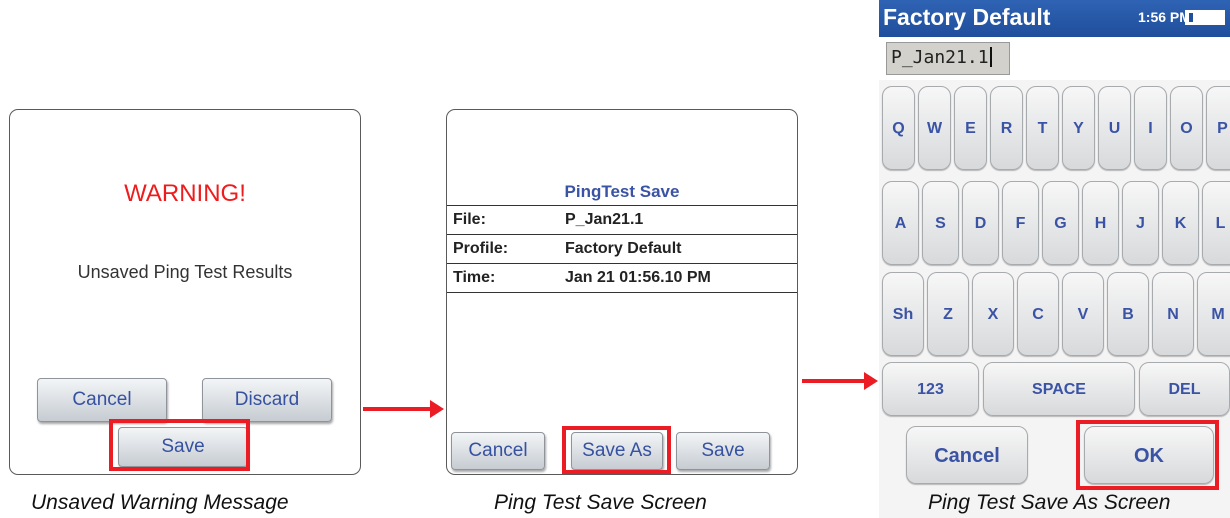 This screenshot has width=1230, height=518. Describe the element at coordinates (1049, 502) in the screenshot. I see `caption-save-as: Ping Test Save As Screen` at that location.